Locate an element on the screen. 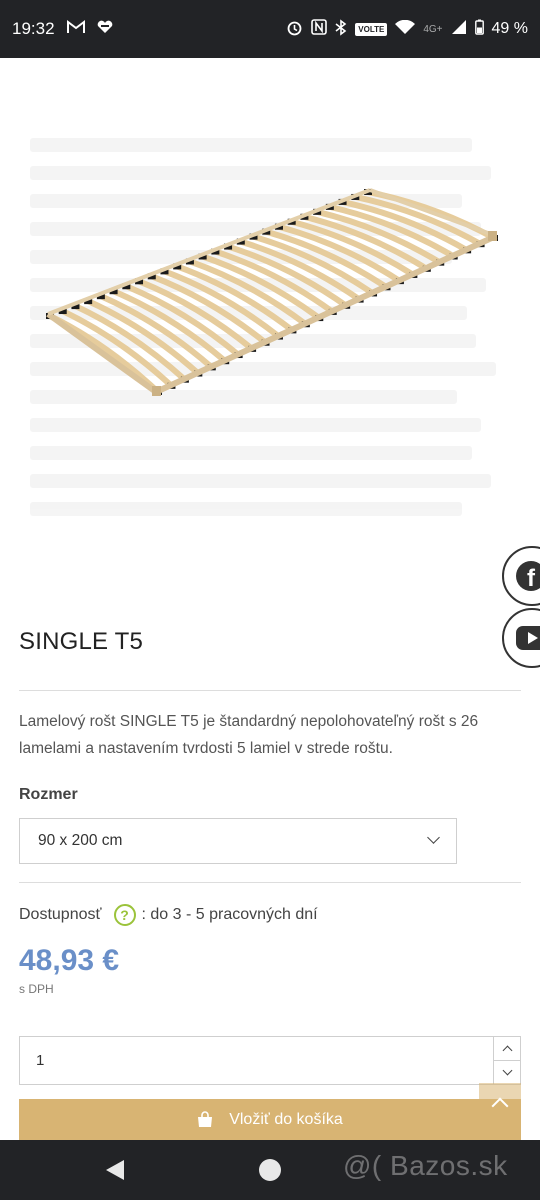 Image resolution: width=540 pixels, height=1200 pixels. status-bar: 19:32 VOLTE 4G+ 49 % is located at coordinates (270, 29).